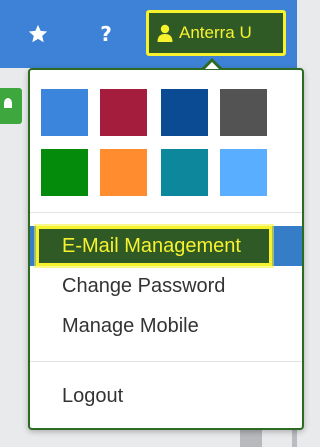 This screenshot has width=320, height=447. Describe the element at coordinates (11, 106) in the screenshot. I see `background-user-badge` at that location.